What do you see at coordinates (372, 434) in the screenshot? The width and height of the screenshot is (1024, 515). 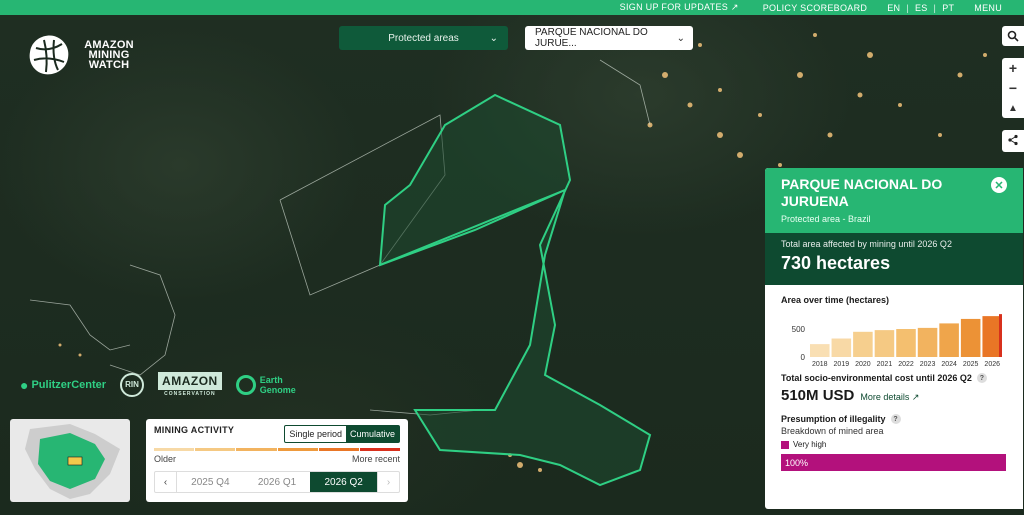 I see `cumulative-option: Cumulative` at bounding box center [372, 434].